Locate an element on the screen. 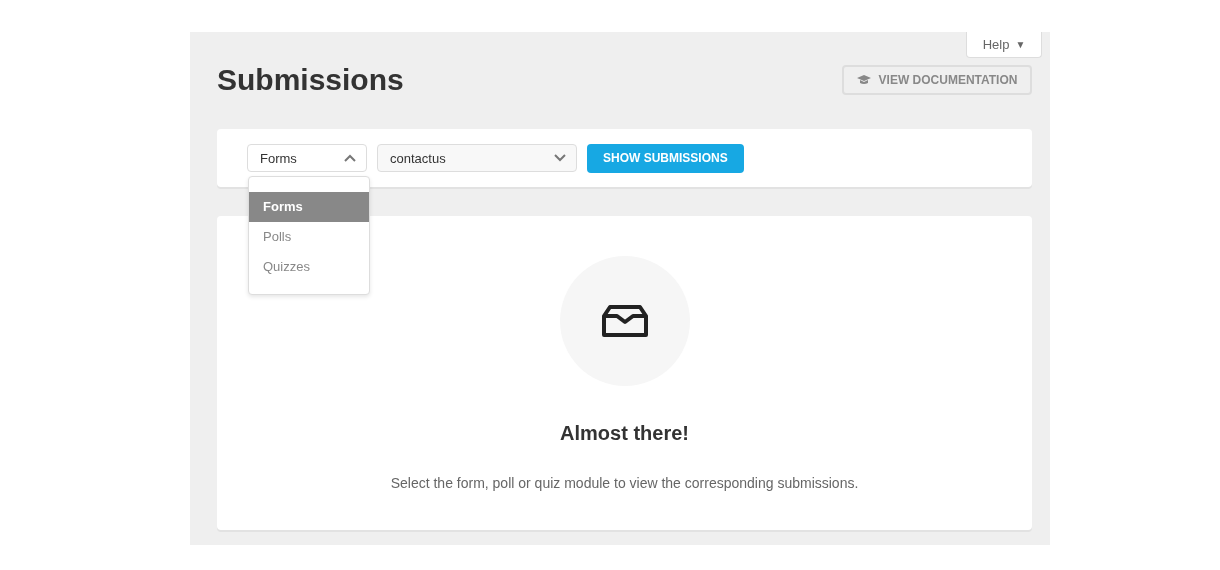 The width and height of the screenshot is (1220, 570). empty-state-heading: Almost there! is located at coordinates (624, 433).